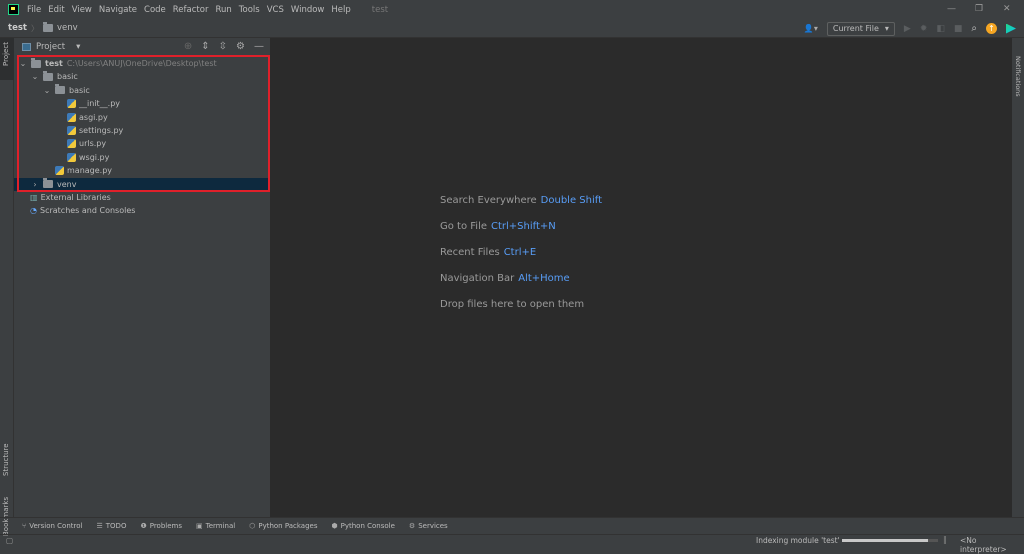  I want to click on menu-edit: Edit, so click(56, 10).